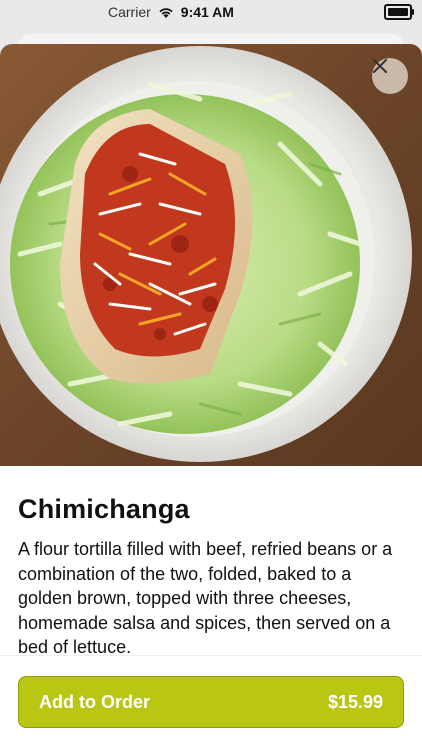  Describe the element at coordinates (166, 13) in the screenshot. I see `wifi-icon` at that location.